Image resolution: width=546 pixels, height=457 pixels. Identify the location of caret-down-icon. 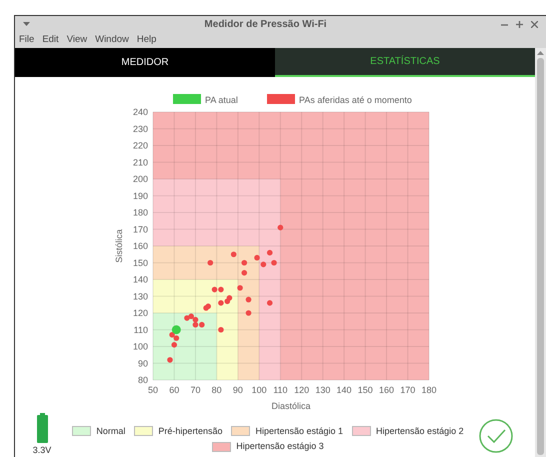
(26, 24).